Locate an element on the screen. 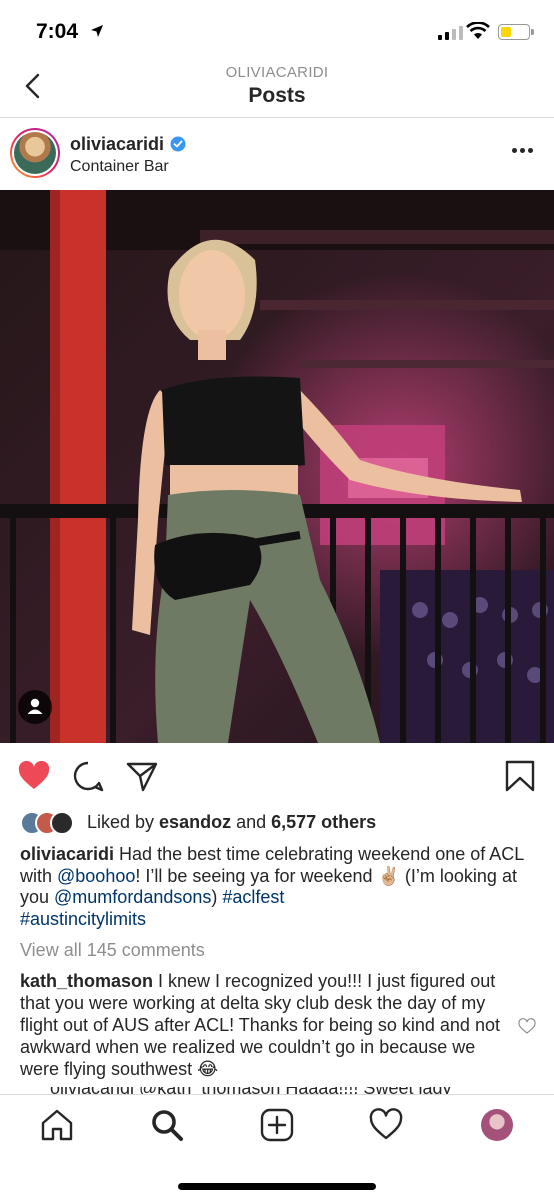 This screenshot has width=554, height=1200. mention-link: @boohoo is located at coordinates (96, 876).